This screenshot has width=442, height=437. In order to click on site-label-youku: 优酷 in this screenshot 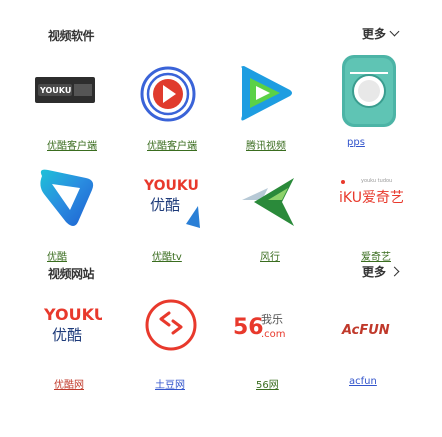, I will do `click(57, 255)`.